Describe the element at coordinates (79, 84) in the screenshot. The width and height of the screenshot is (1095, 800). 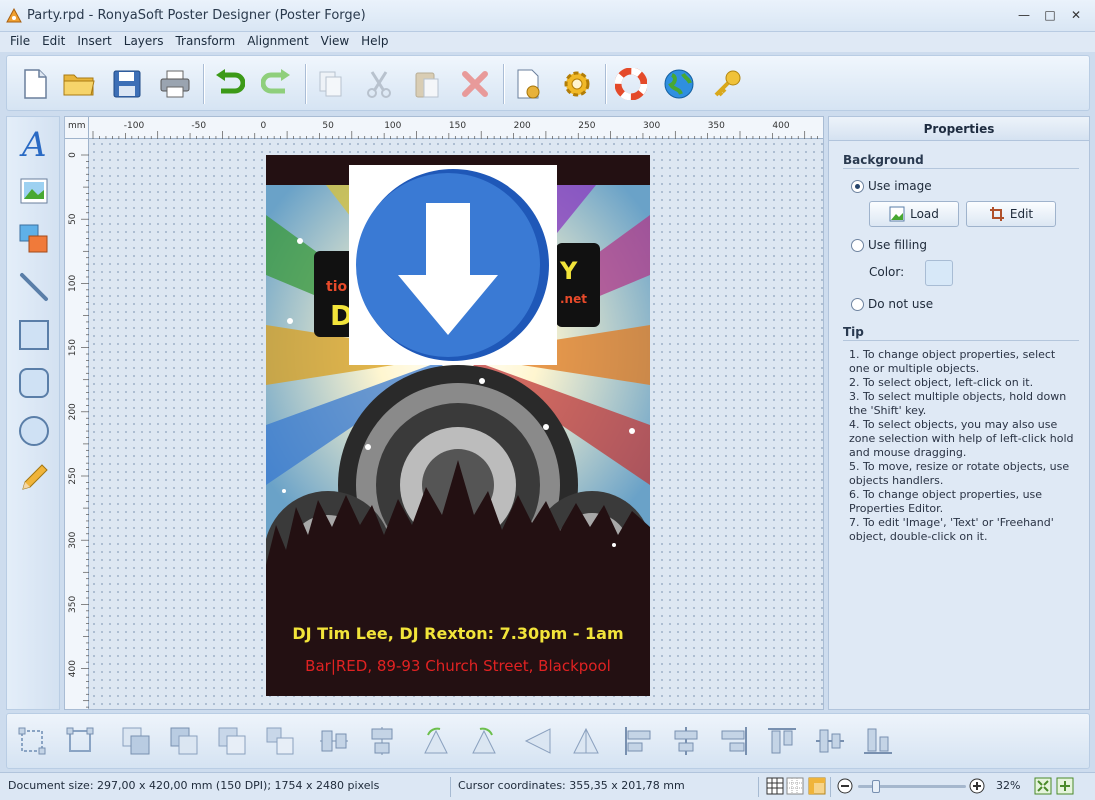
I see `open-button` at that location.